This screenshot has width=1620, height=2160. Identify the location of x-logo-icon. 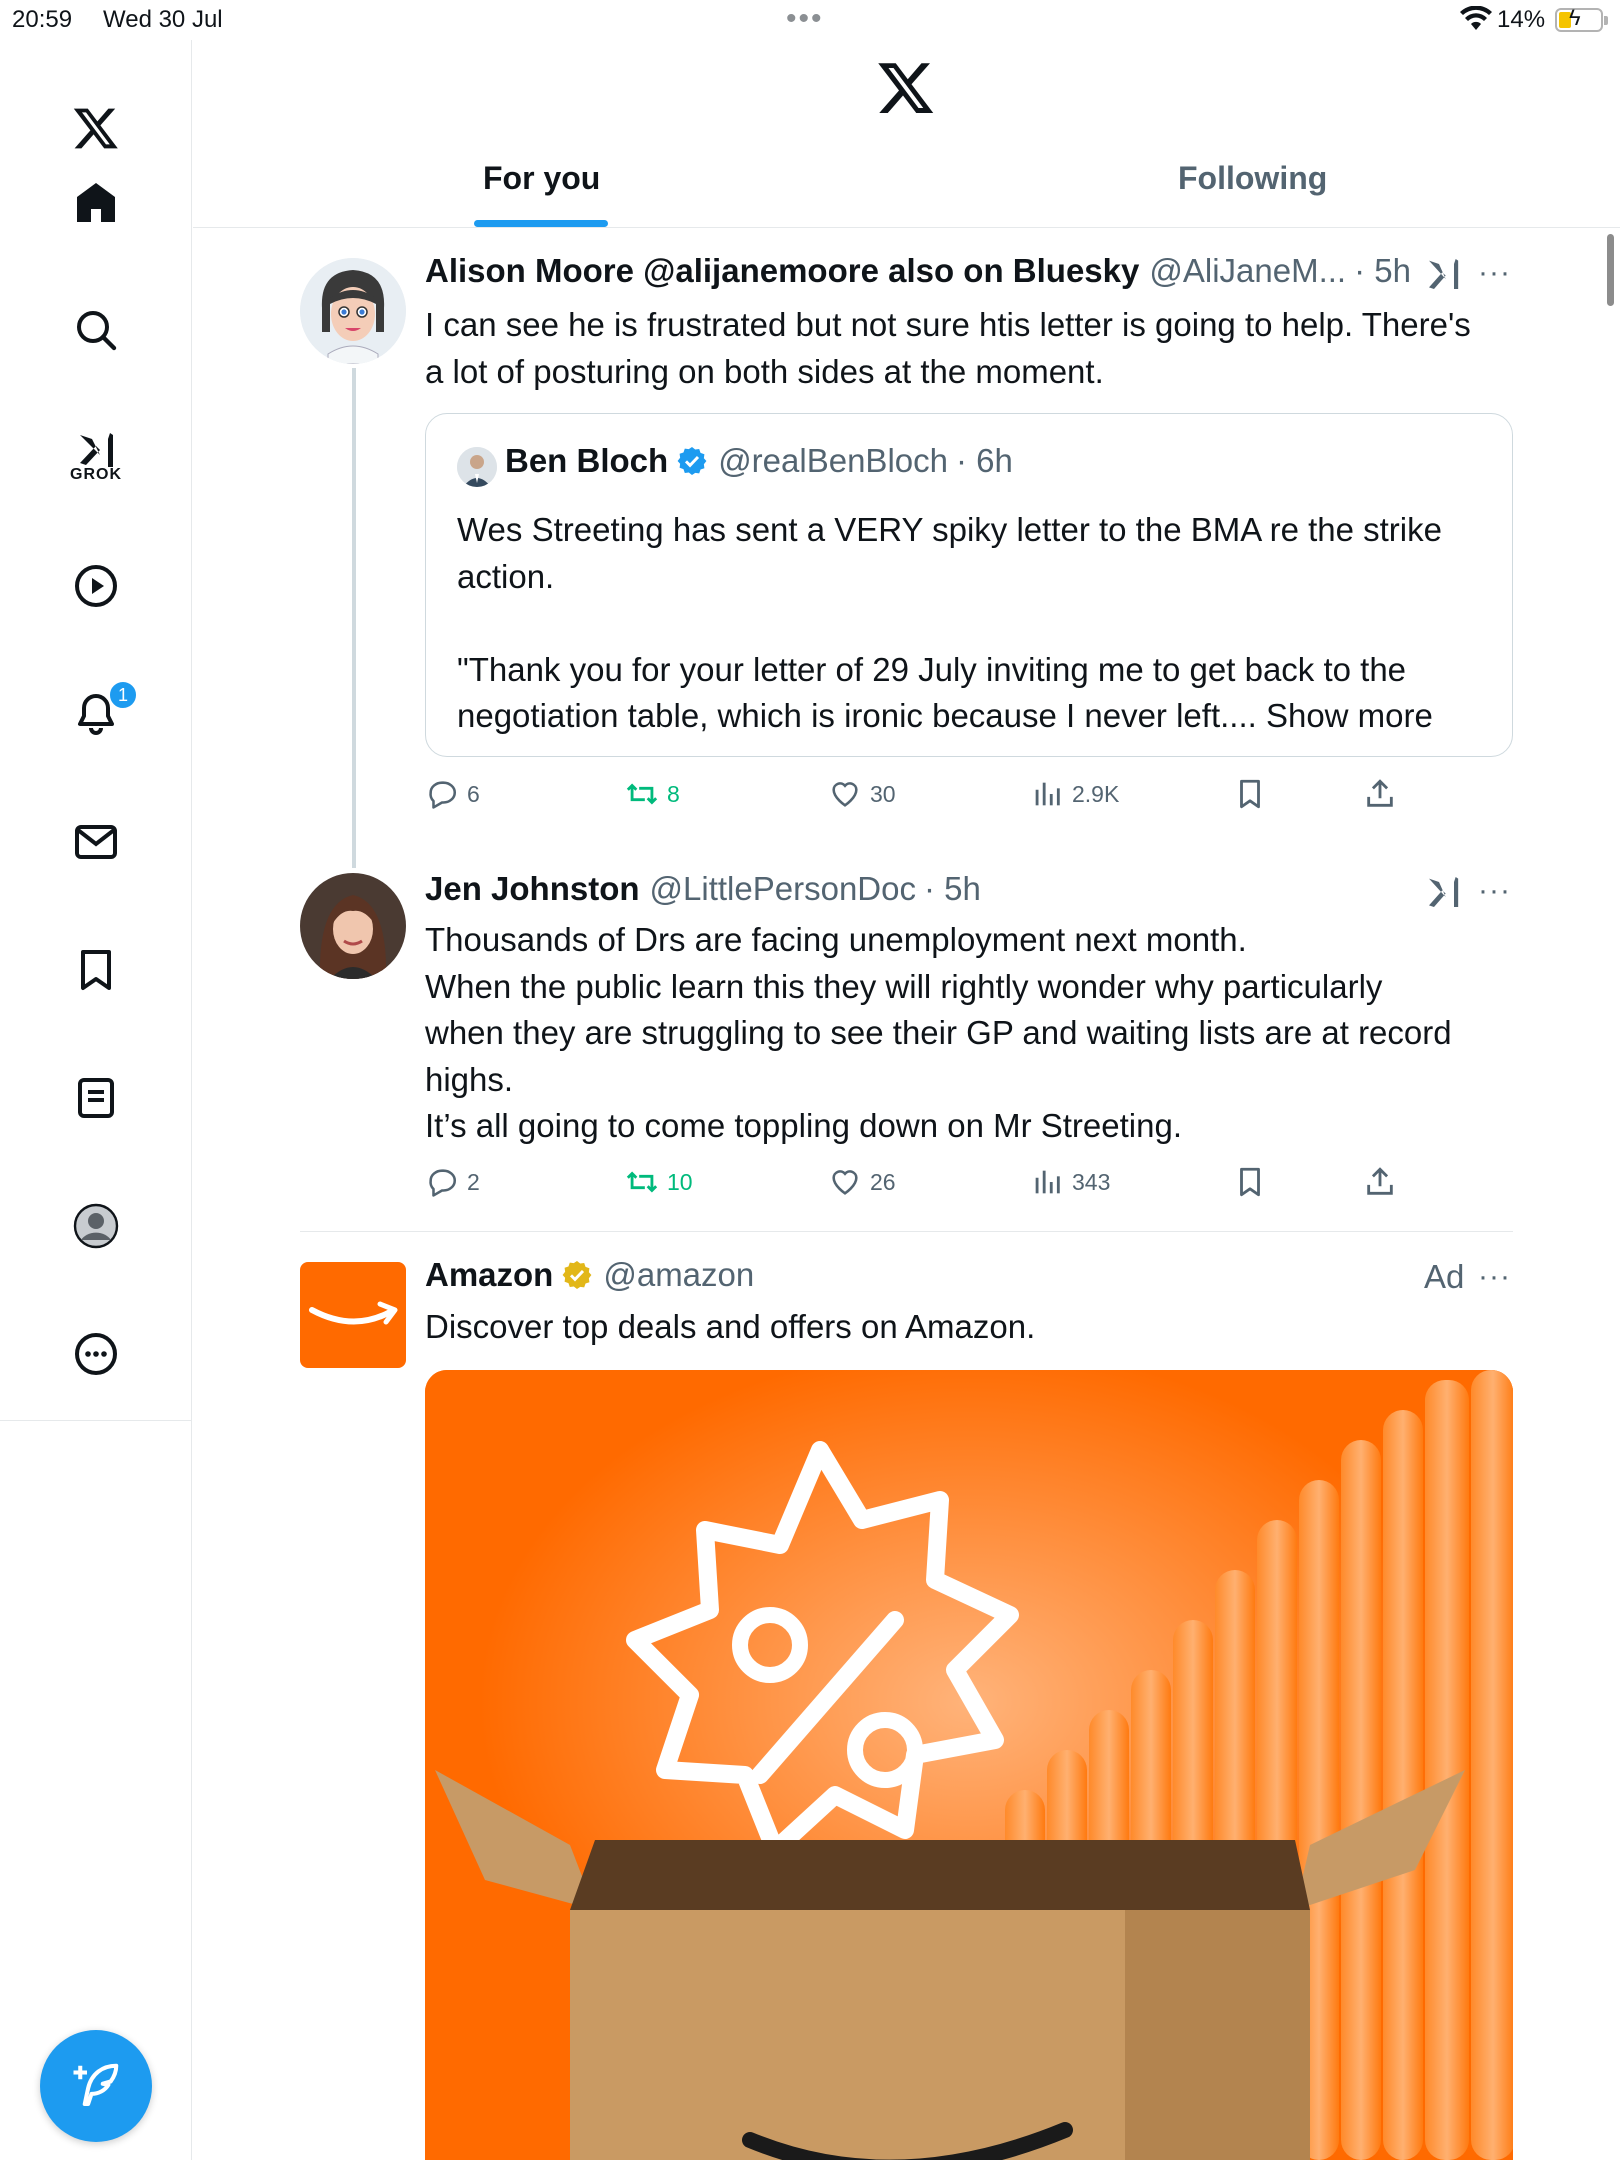
(96, 128).